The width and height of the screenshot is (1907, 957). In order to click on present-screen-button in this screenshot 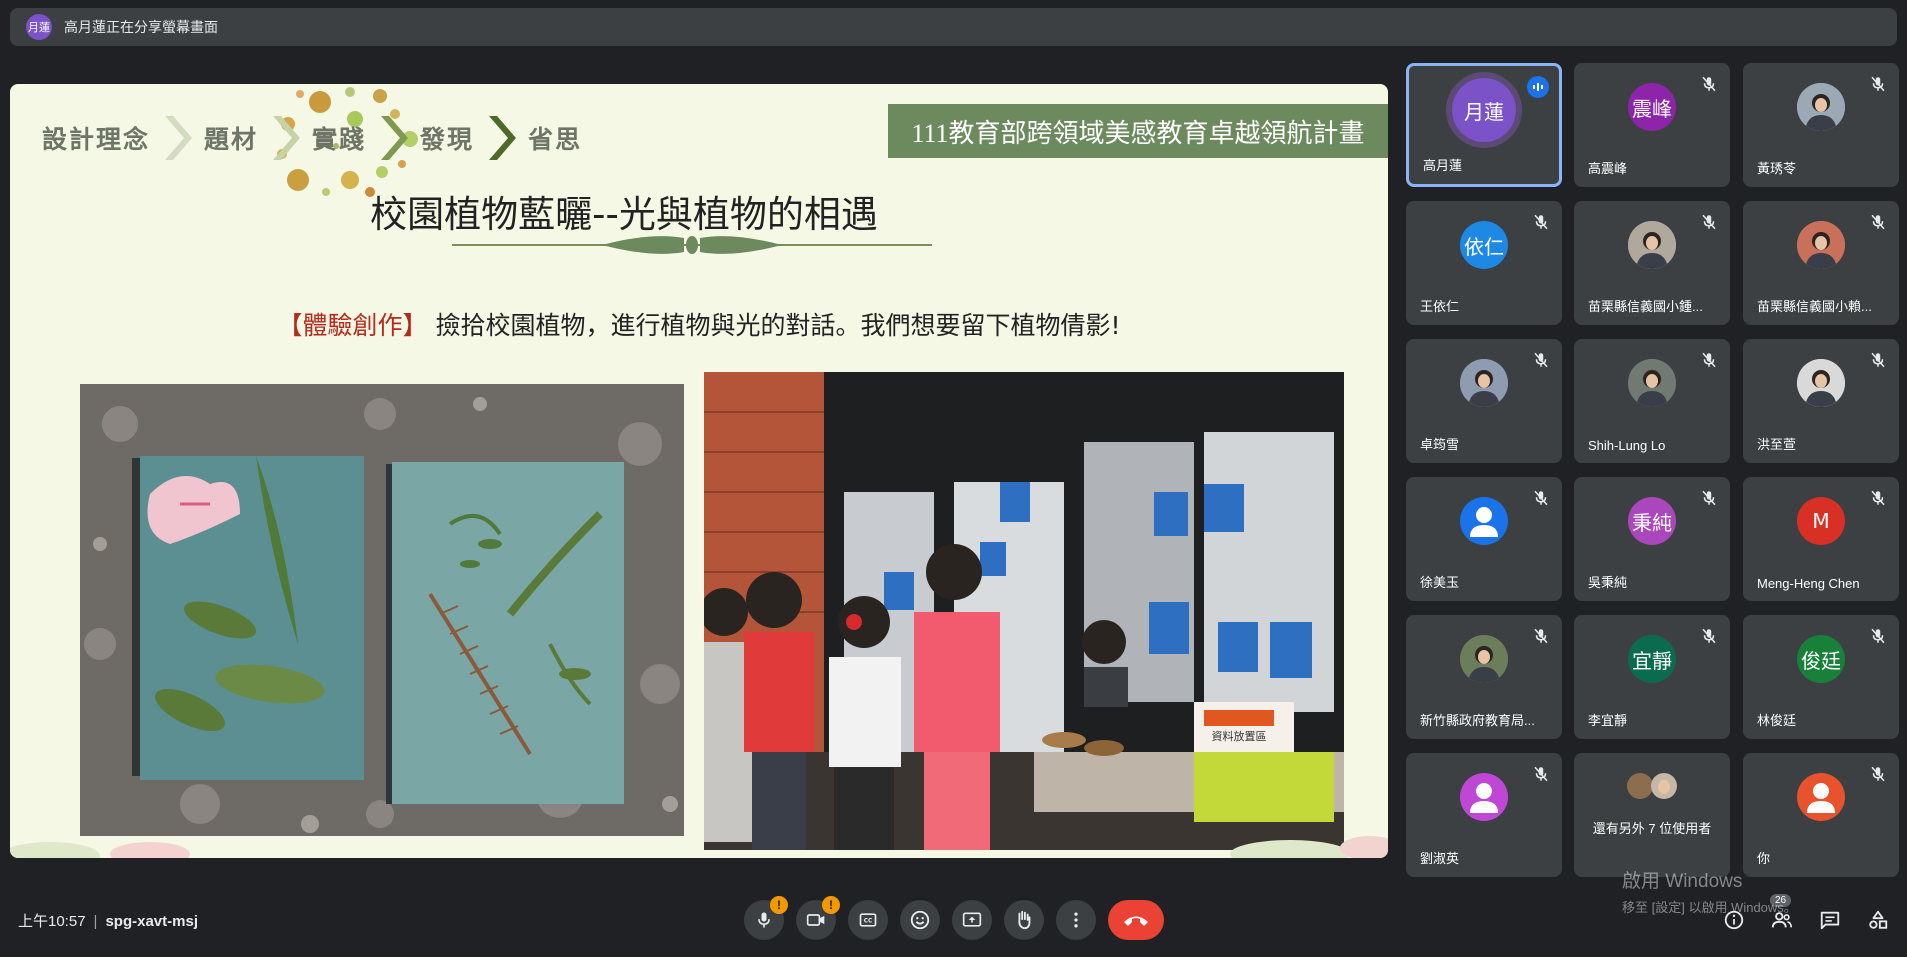, I will do `click(972, 920)`.